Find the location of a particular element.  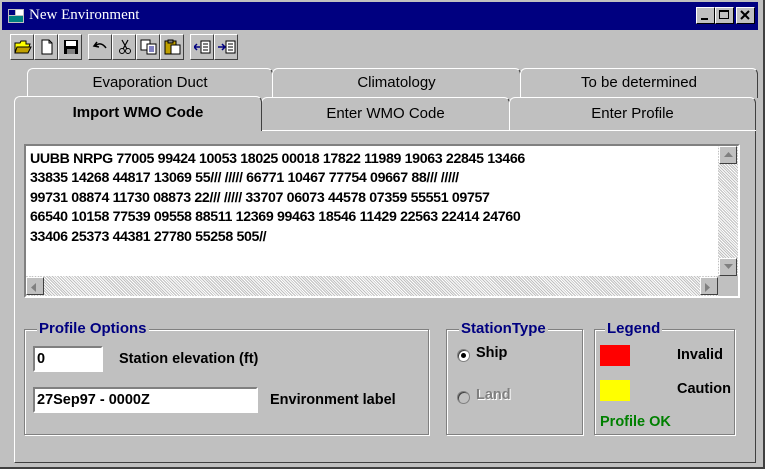

invalid-swatch is located at coordinates (615, 355).